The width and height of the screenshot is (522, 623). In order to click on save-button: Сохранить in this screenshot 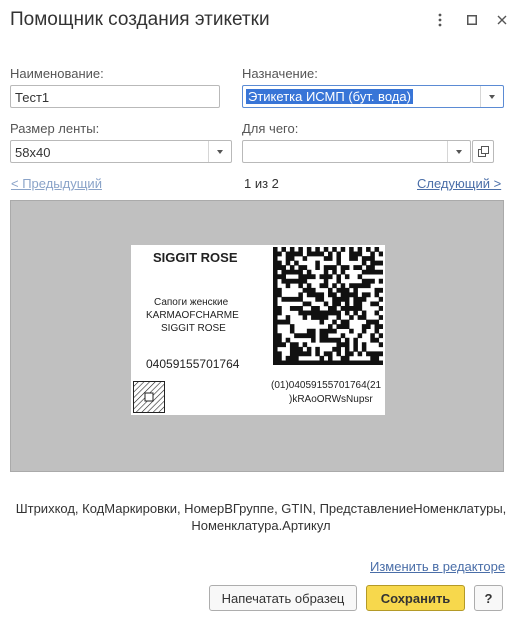, I will do `click(415, 598)`.